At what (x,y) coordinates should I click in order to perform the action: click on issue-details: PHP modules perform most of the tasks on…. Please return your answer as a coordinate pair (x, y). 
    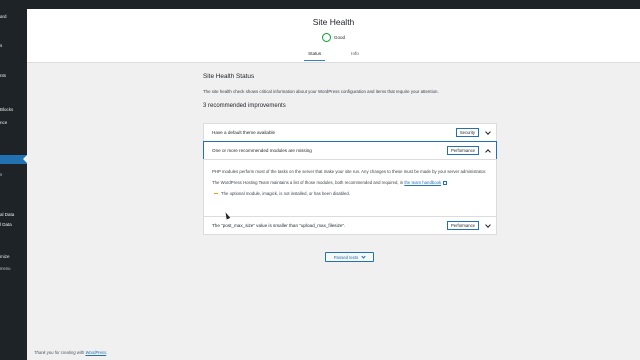
    Looking at the image, I should click on (350, 188).